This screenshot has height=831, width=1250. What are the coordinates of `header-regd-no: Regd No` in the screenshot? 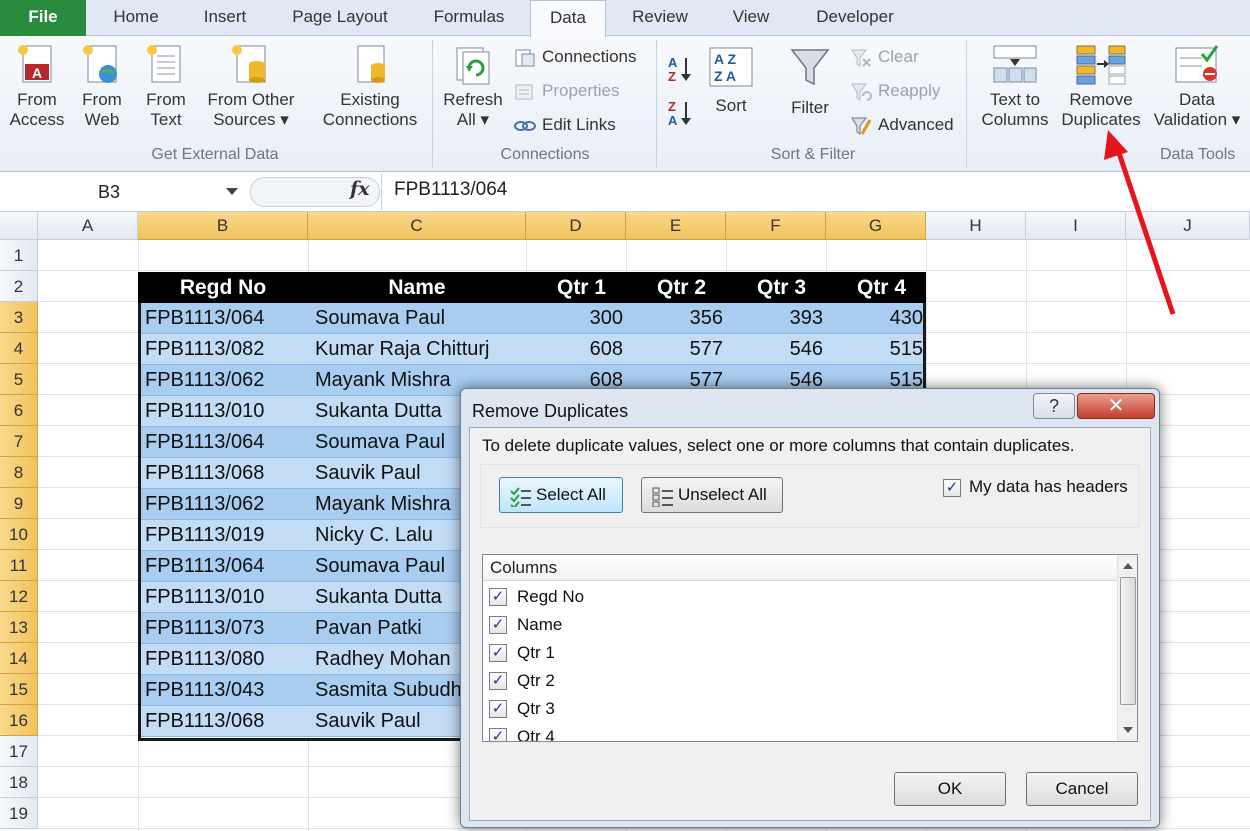 It's located at (223, 287).